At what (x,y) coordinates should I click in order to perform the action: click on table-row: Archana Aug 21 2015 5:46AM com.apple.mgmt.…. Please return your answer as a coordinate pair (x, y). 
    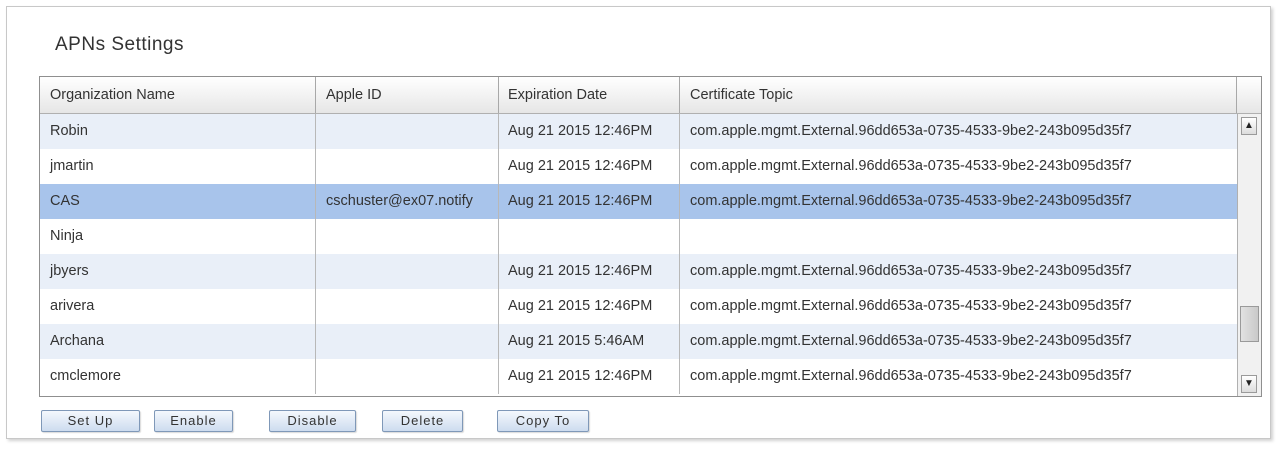
    Looking at the image, I should click on (638, 341).